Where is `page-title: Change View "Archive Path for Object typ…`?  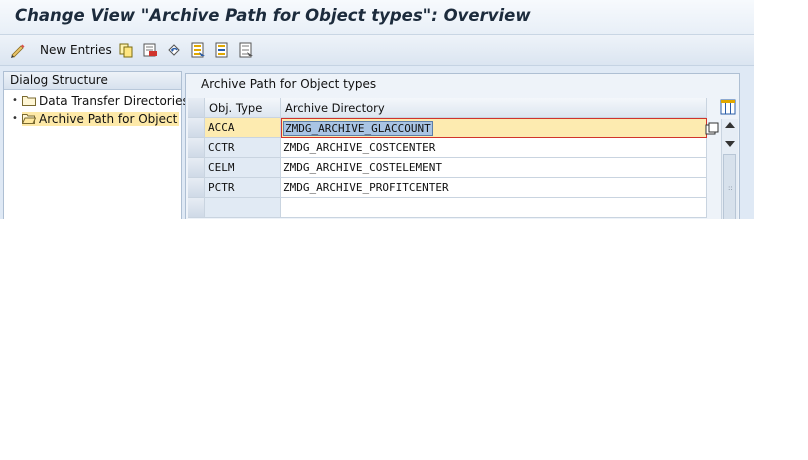
page-title: Change View "Archive Path for Object typ… is located at coordinates (273, 15).